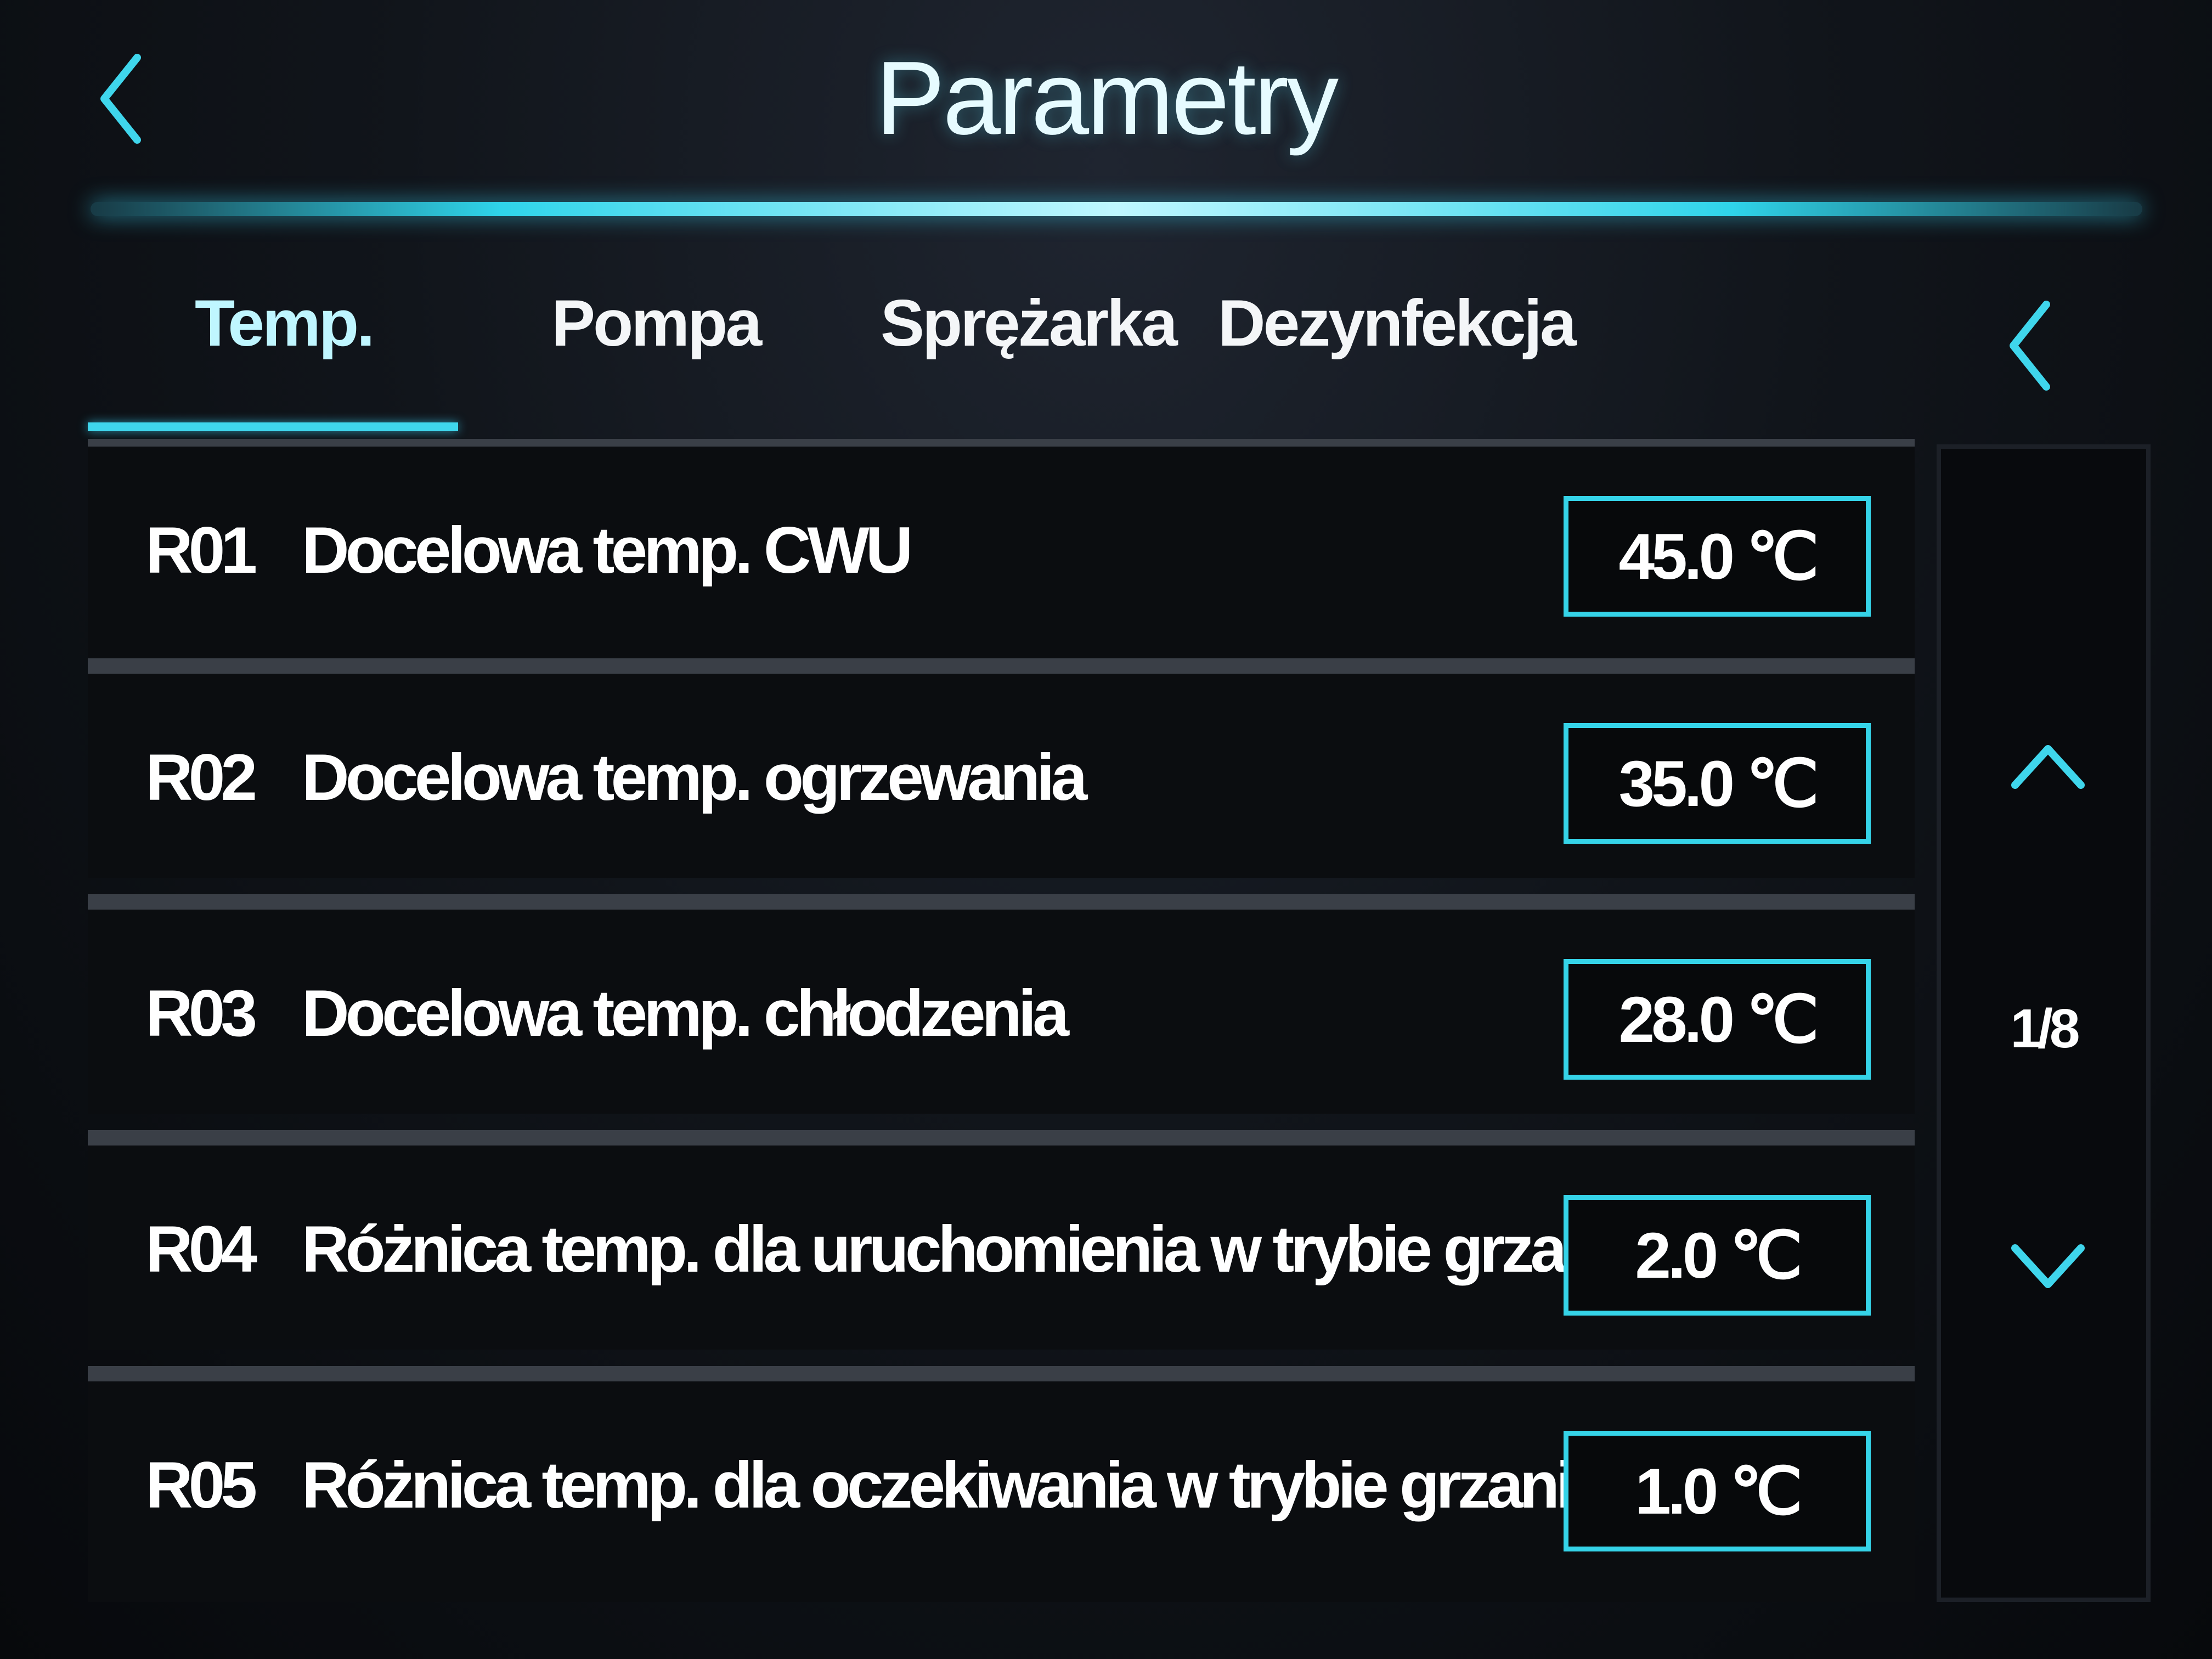 This screenshot has height=1659, width=2212. What do you see at coordinates (1116, 209) in the screenshot?
I see `header-divider` at bounding box center [1116, 209].